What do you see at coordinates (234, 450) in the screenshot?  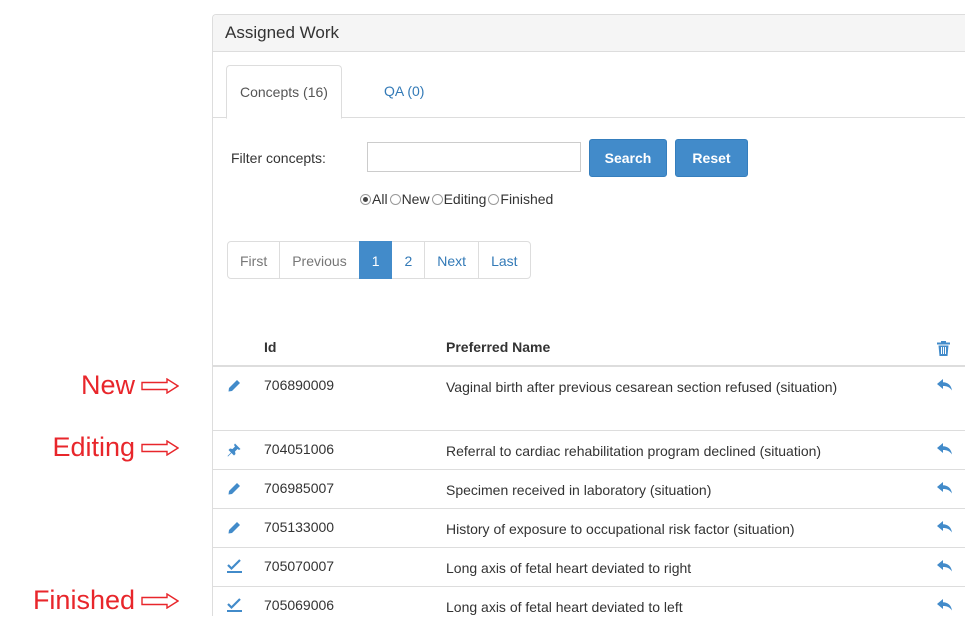 I see `pushpin-icon` at bounding box center [234, 450].